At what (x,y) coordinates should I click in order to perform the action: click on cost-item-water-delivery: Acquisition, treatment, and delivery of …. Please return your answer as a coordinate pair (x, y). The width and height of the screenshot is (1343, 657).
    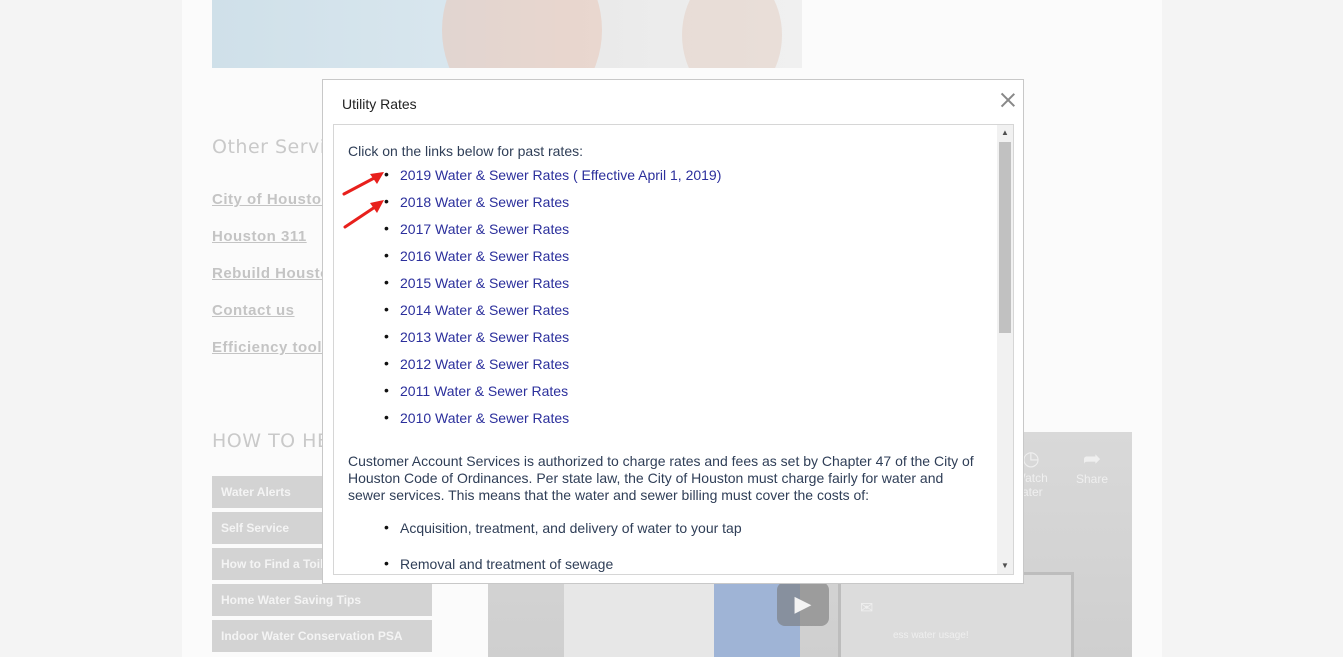
    Looking at the image, I should click on (571, 528).